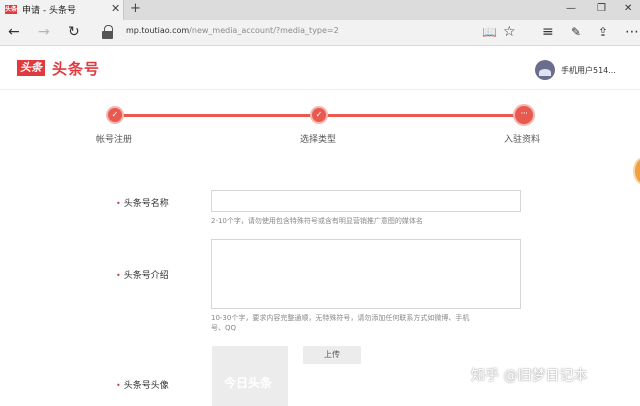  Describe the element at coordinates (14, 32) in the screenshot. I see `back-icon: ←` at that location.